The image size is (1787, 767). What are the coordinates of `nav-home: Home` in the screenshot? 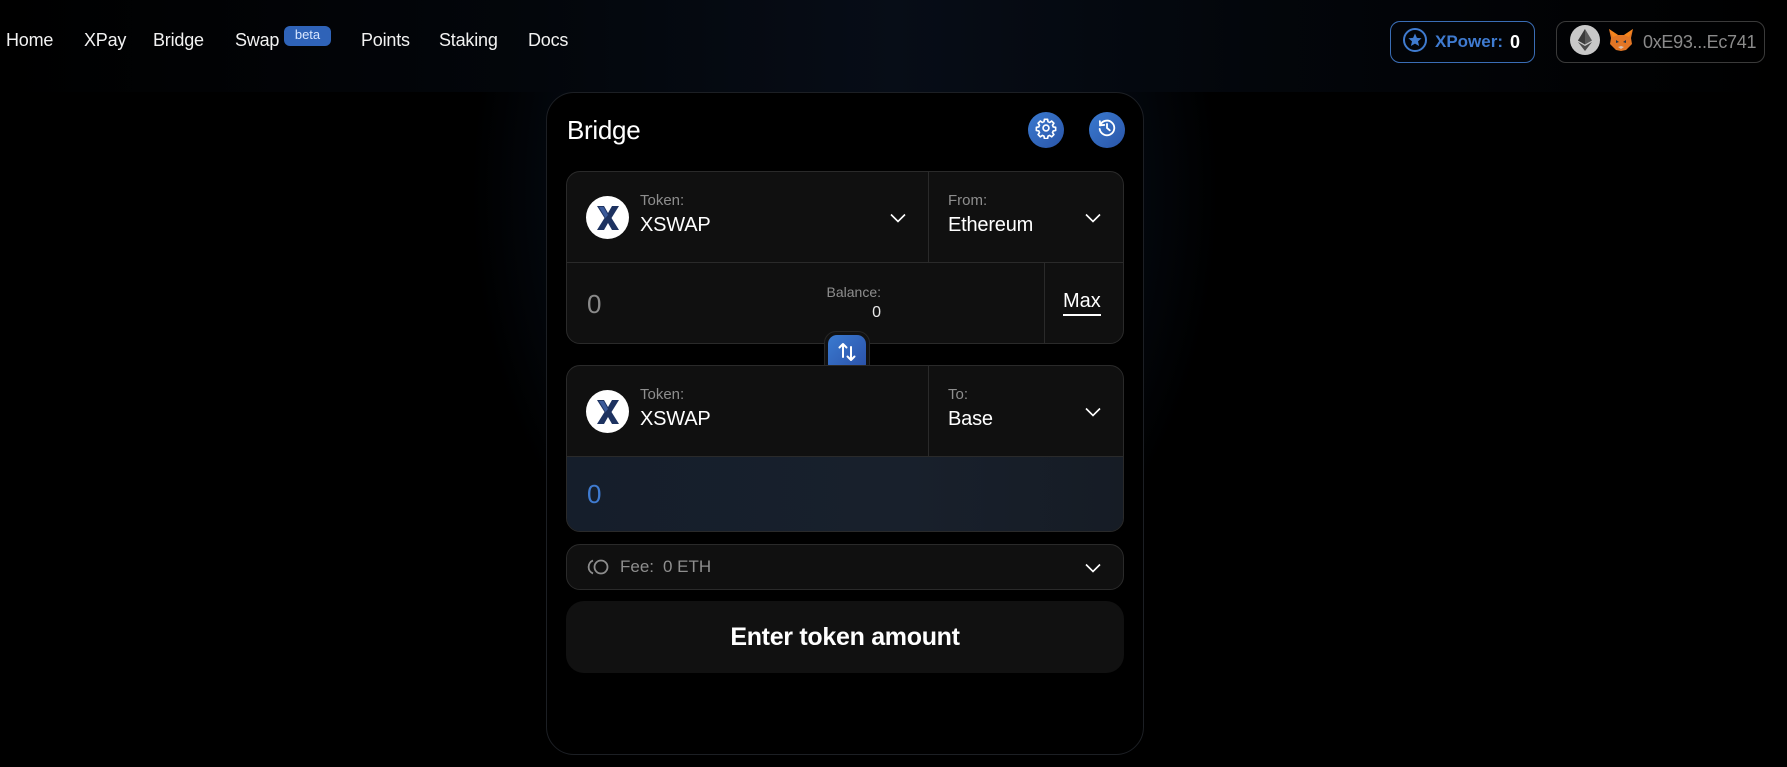 It's located at (29, 40).